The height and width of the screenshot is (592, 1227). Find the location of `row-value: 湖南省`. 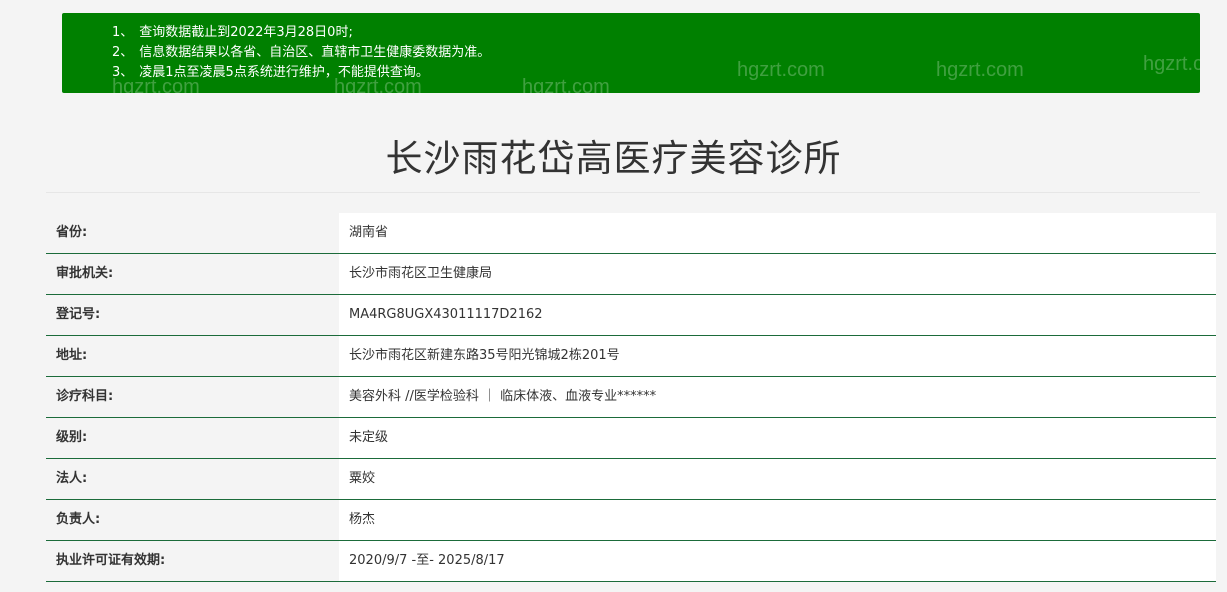

row-value: 湖南省 is located at coordinates (777, 233).